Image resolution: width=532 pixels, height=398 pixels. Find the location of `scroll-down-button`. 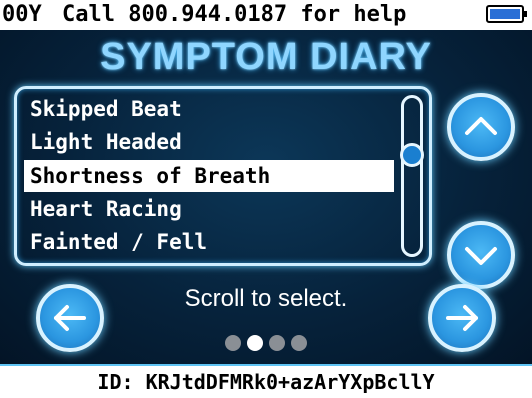

scroll-down-button is located at coordinates (481, 255).